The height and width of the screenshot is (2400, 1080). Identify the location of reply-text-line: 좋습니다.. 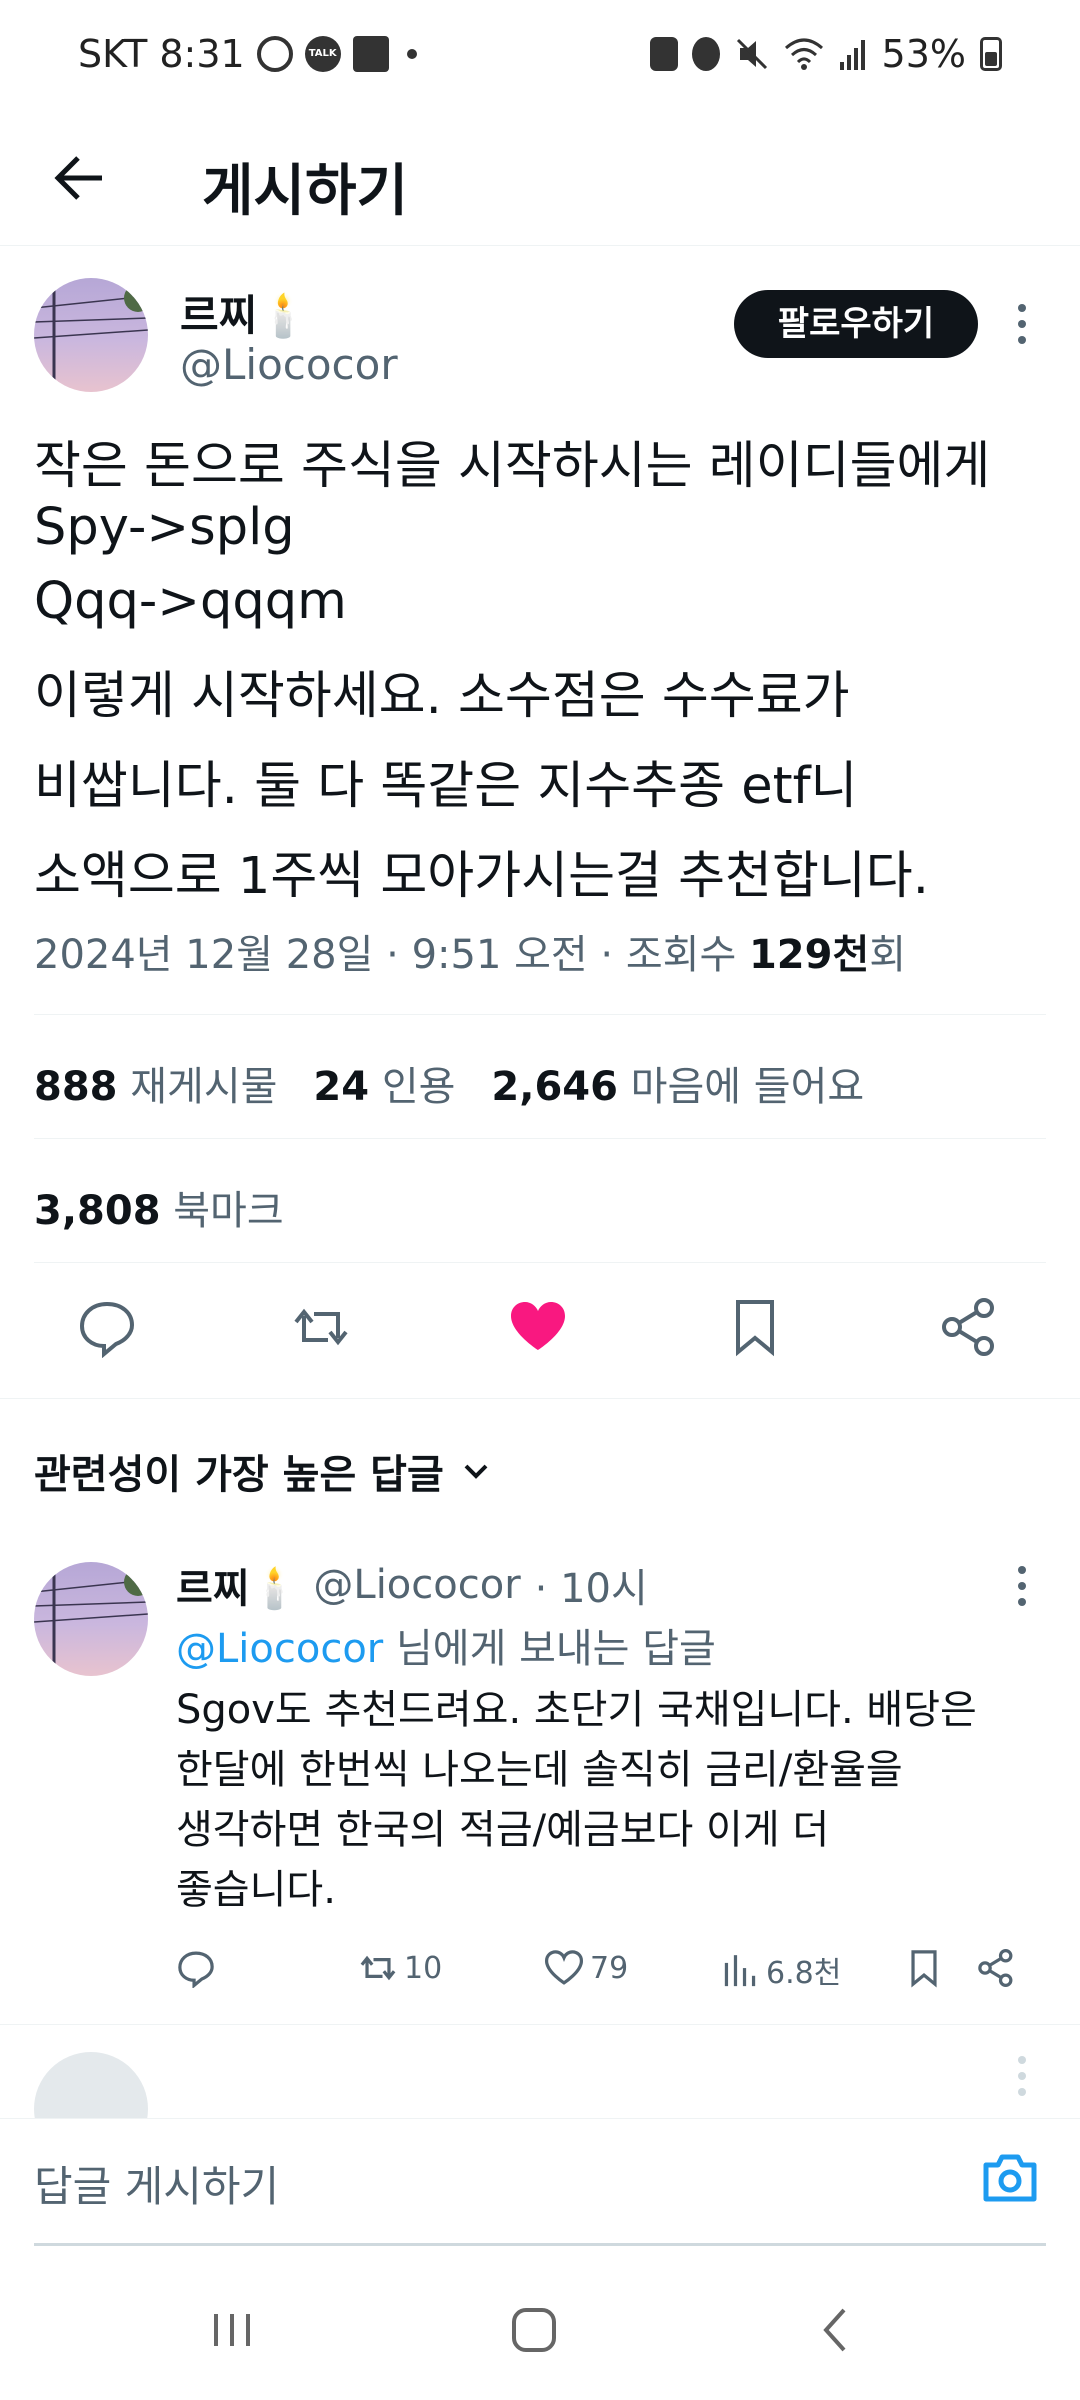
(256, 1890).